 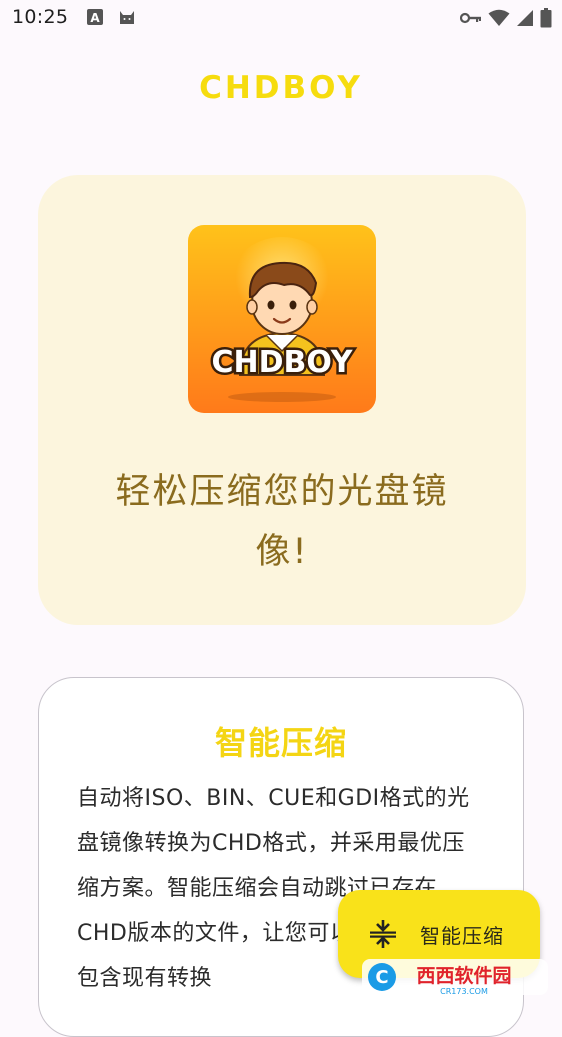 What do you see at coordinates (499, 17) in the screenshot?
I see `wifi-icon` at bounding box center [499, 17].